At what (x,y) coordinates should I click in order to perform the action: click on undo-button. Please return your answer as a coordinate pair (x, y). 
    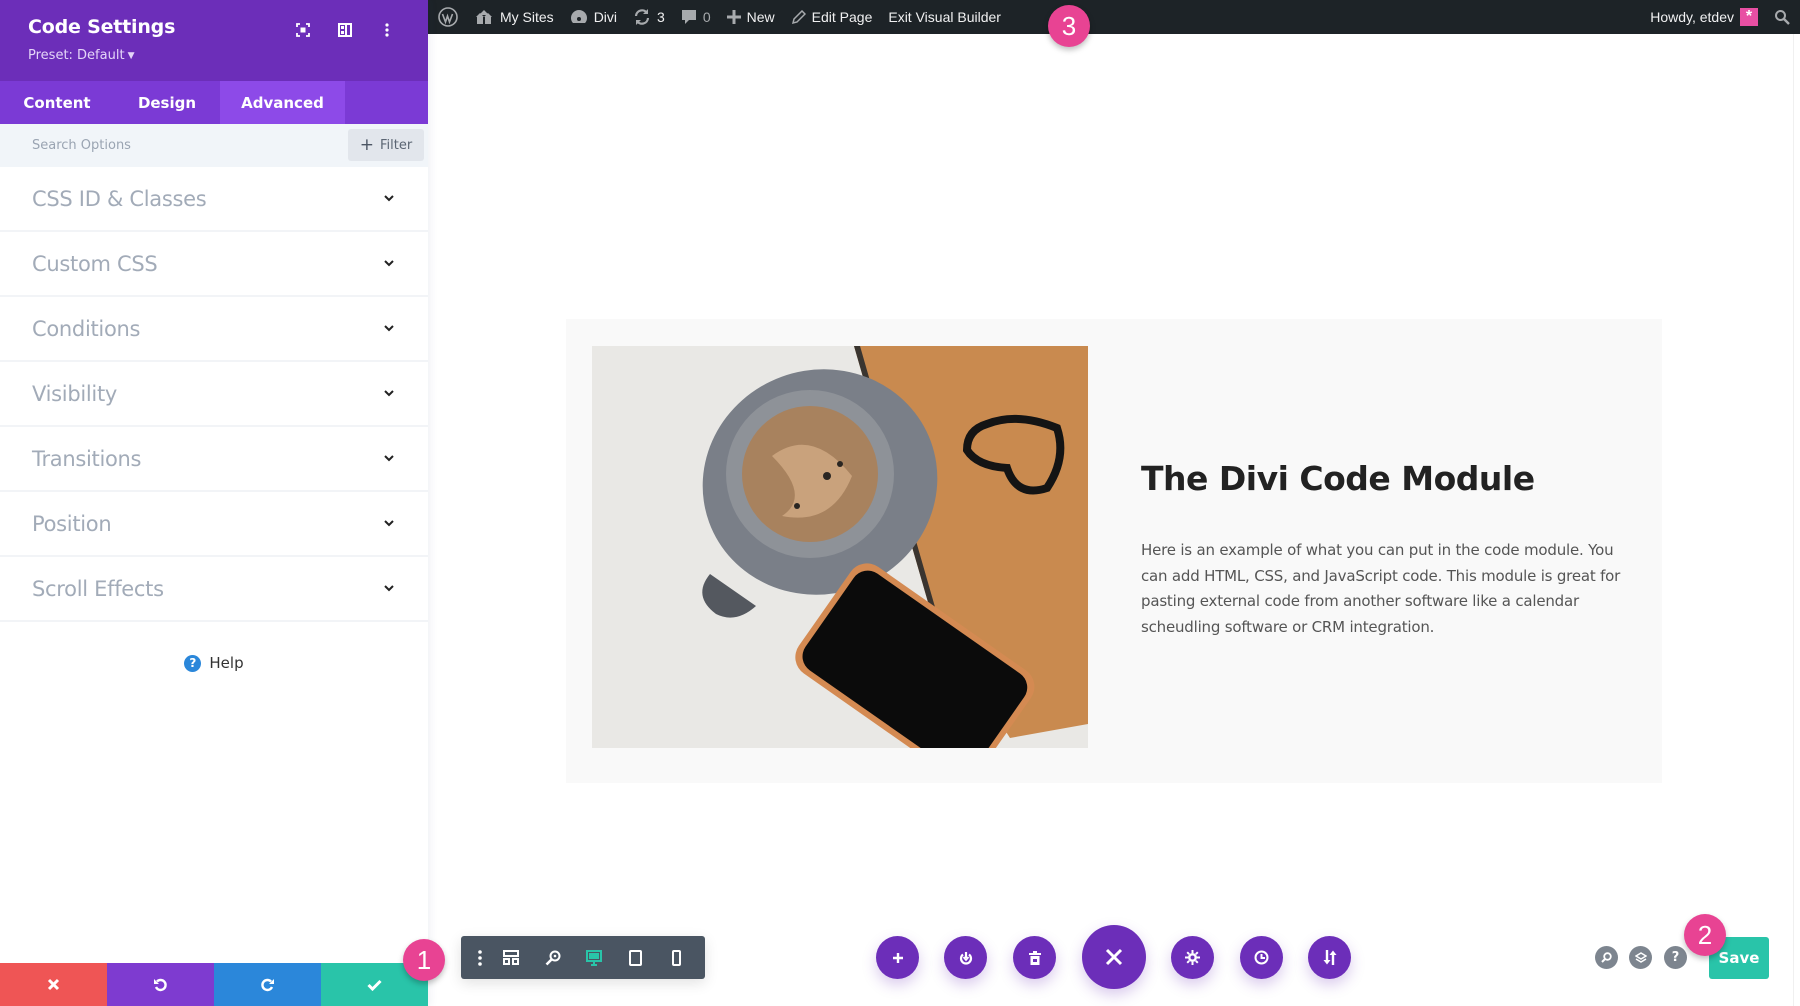
    Looking at the image, I should click on (160, 984).